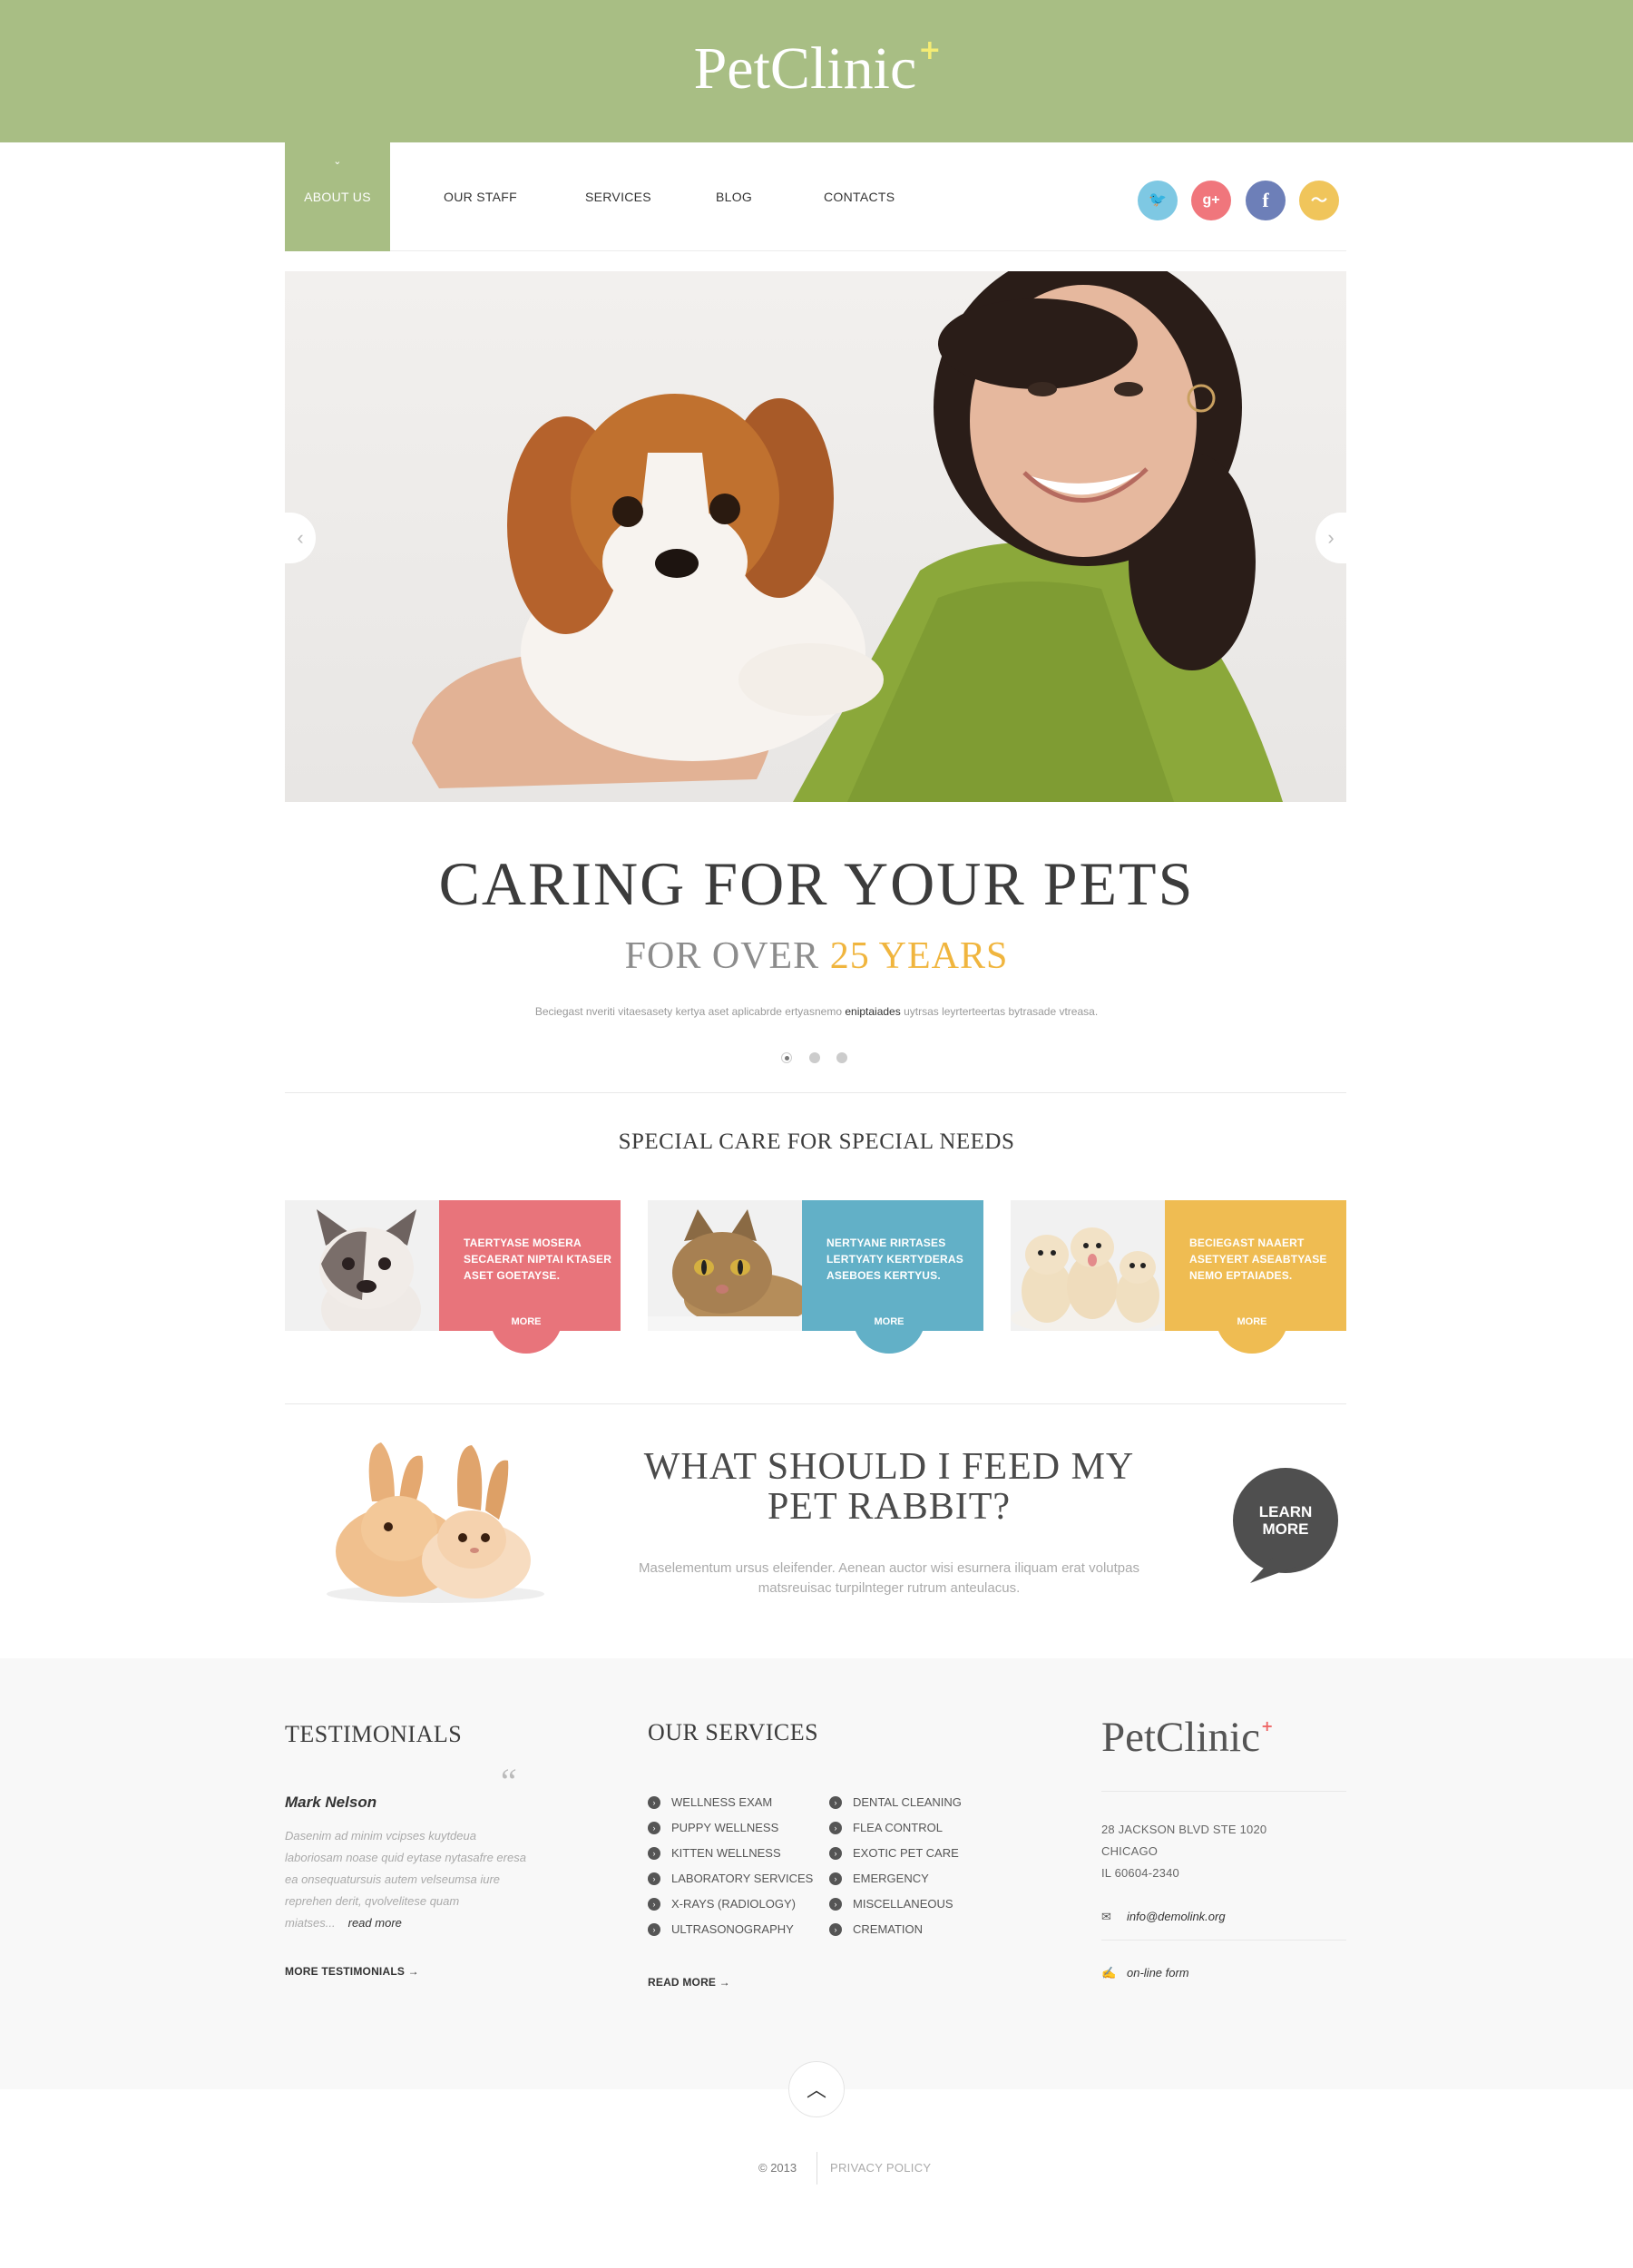 This screenshot has width=1633, height=2268. I want to click on service-item: › LABORATORY SERVICES, so click(730, 1879).